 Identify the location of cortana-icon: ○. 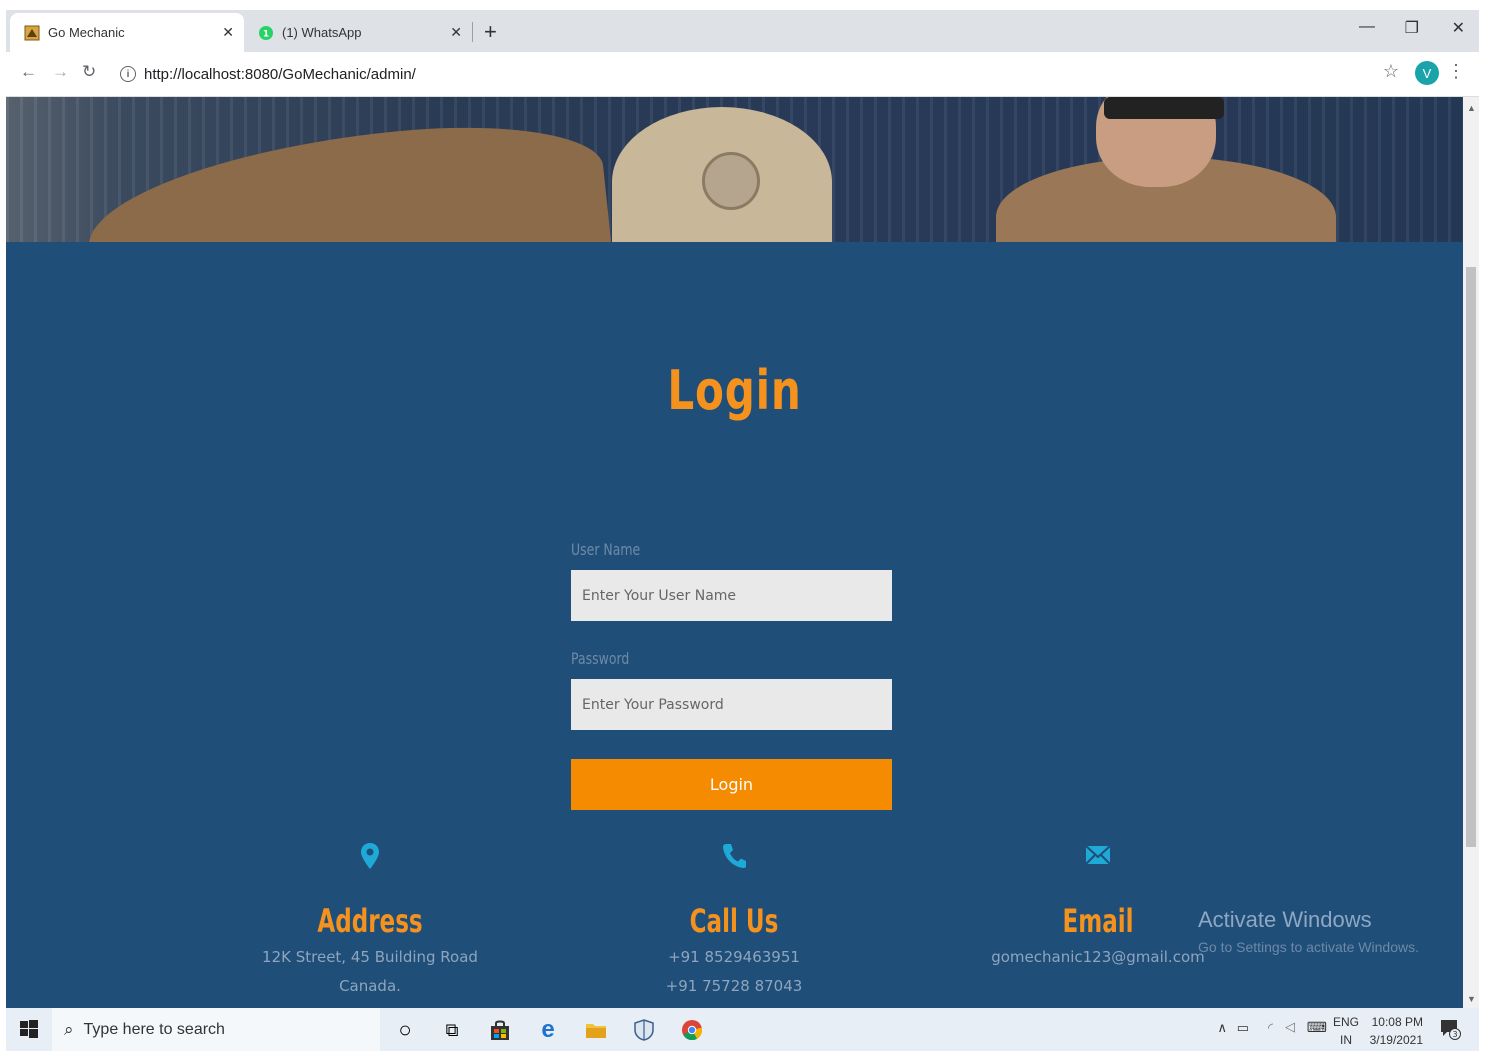
(405, 1030).